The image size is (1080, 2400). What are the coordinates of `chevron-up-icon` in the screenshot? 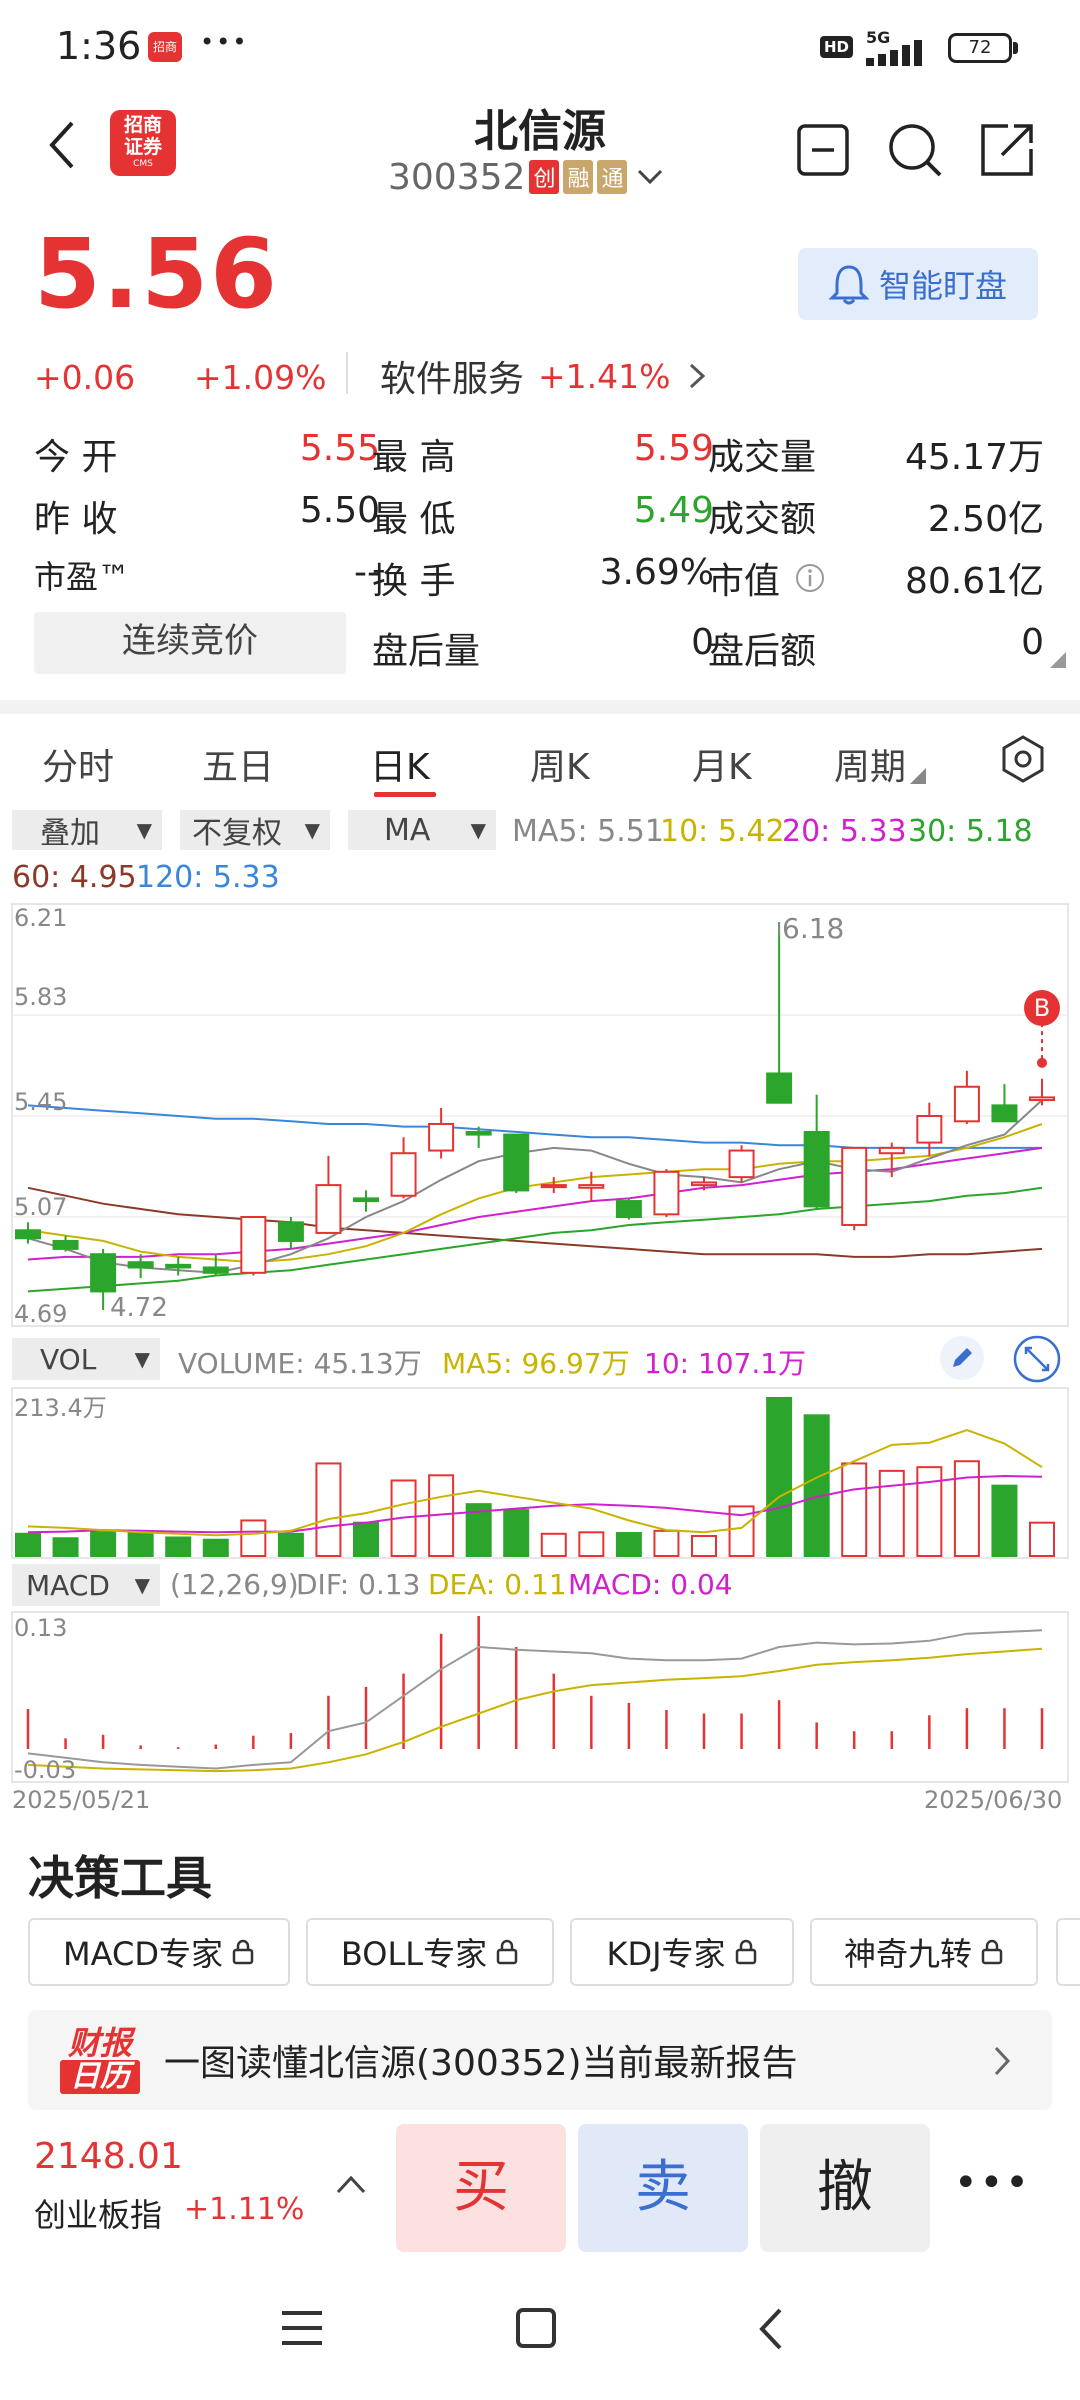 It's located at (351, 2184).